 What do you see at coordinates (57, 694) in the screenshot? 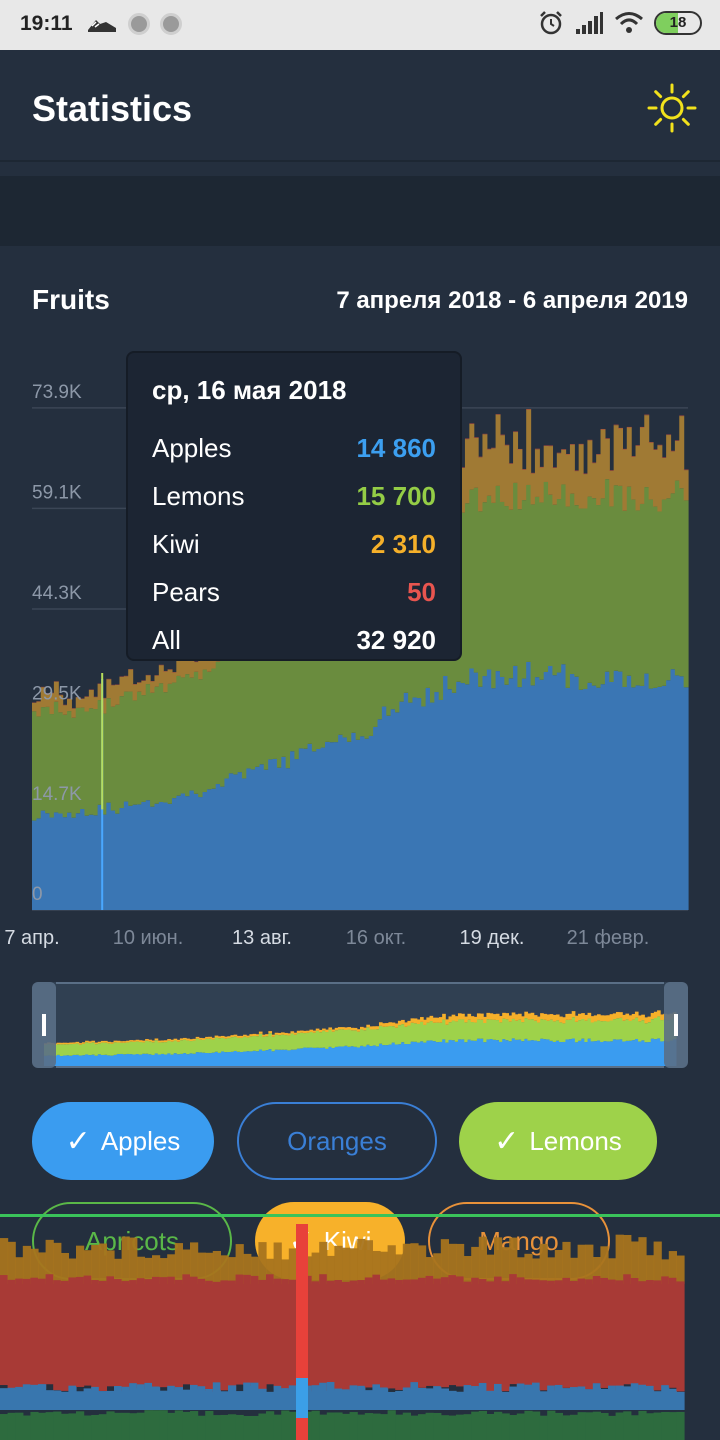
I see `y-tick-label: 29.5K` at bounding box center [57, 694].